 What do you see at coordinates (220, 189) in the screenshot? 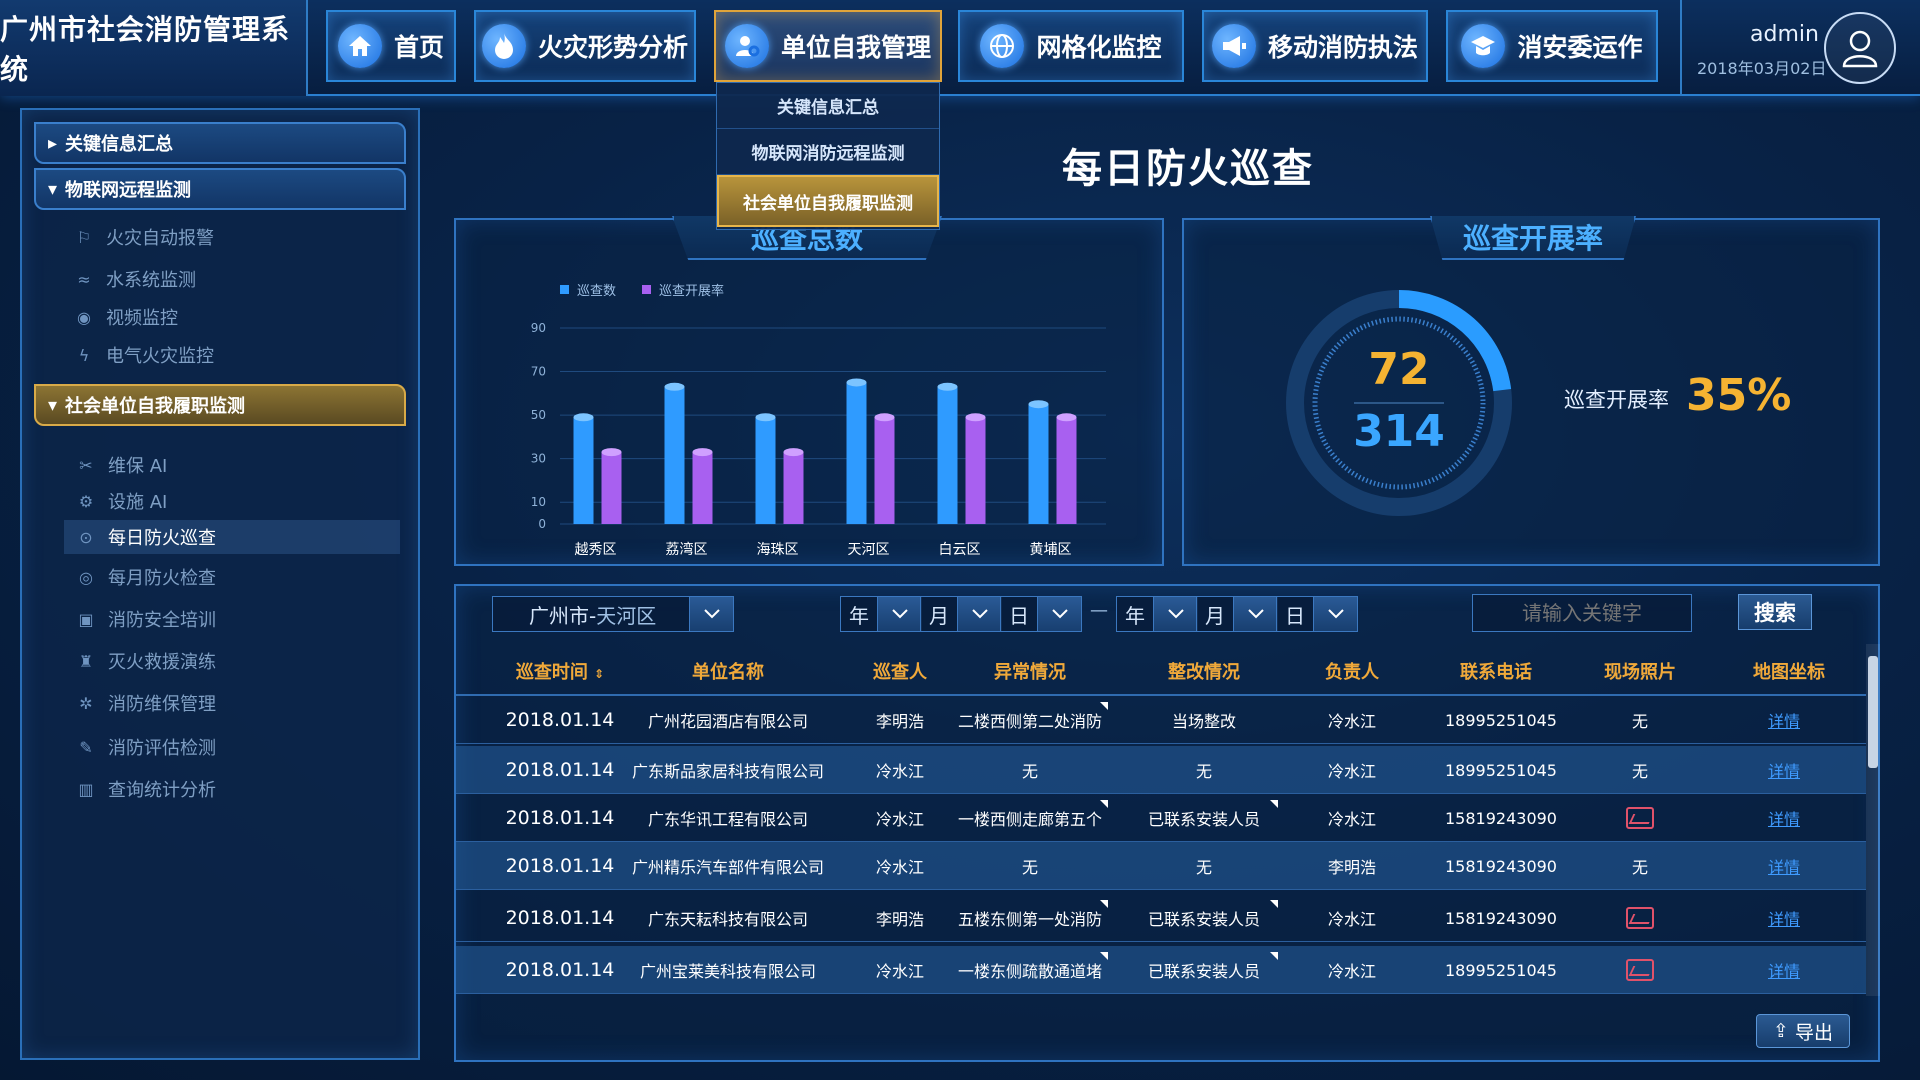
I see `sidebar-group-iot: ▾ 物联网远程监测` at bounding box center [220, 189].